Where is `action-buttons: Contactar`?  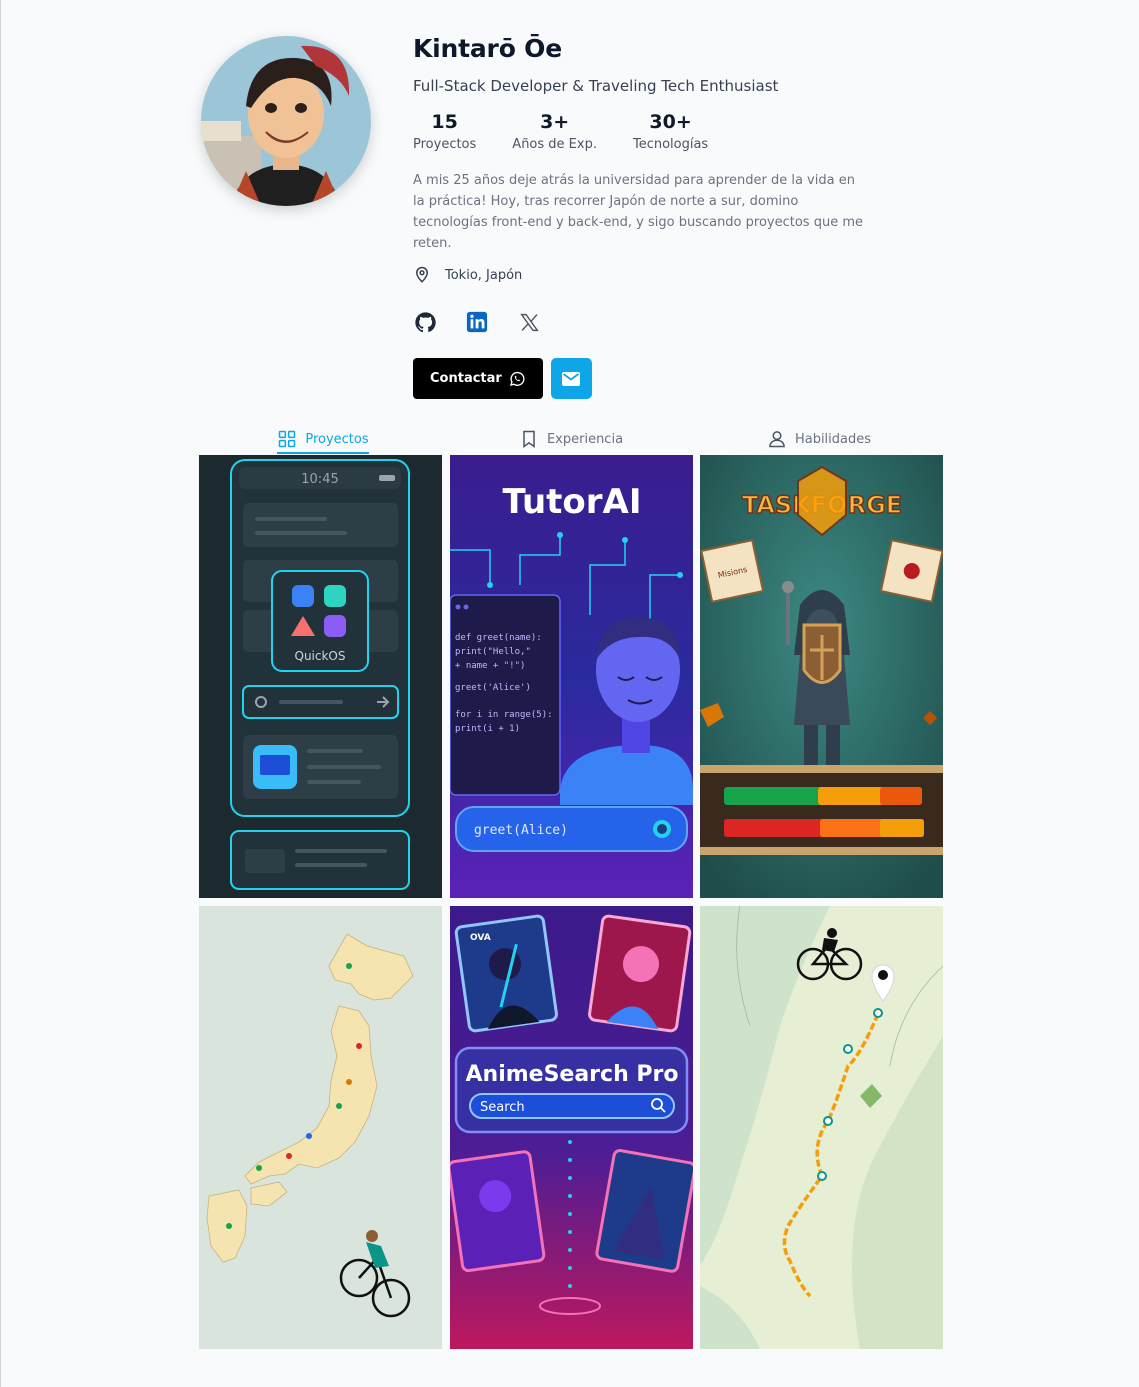 action-buttons: Contactar is located at coordinates (643, 378).